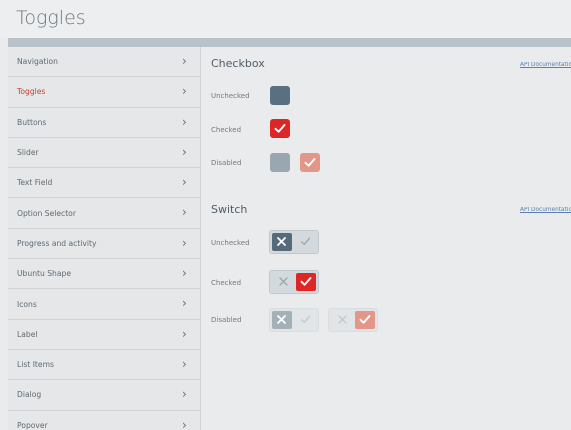  I want to click on switch-unchecked-label: Unchecked, so click(230, 243).